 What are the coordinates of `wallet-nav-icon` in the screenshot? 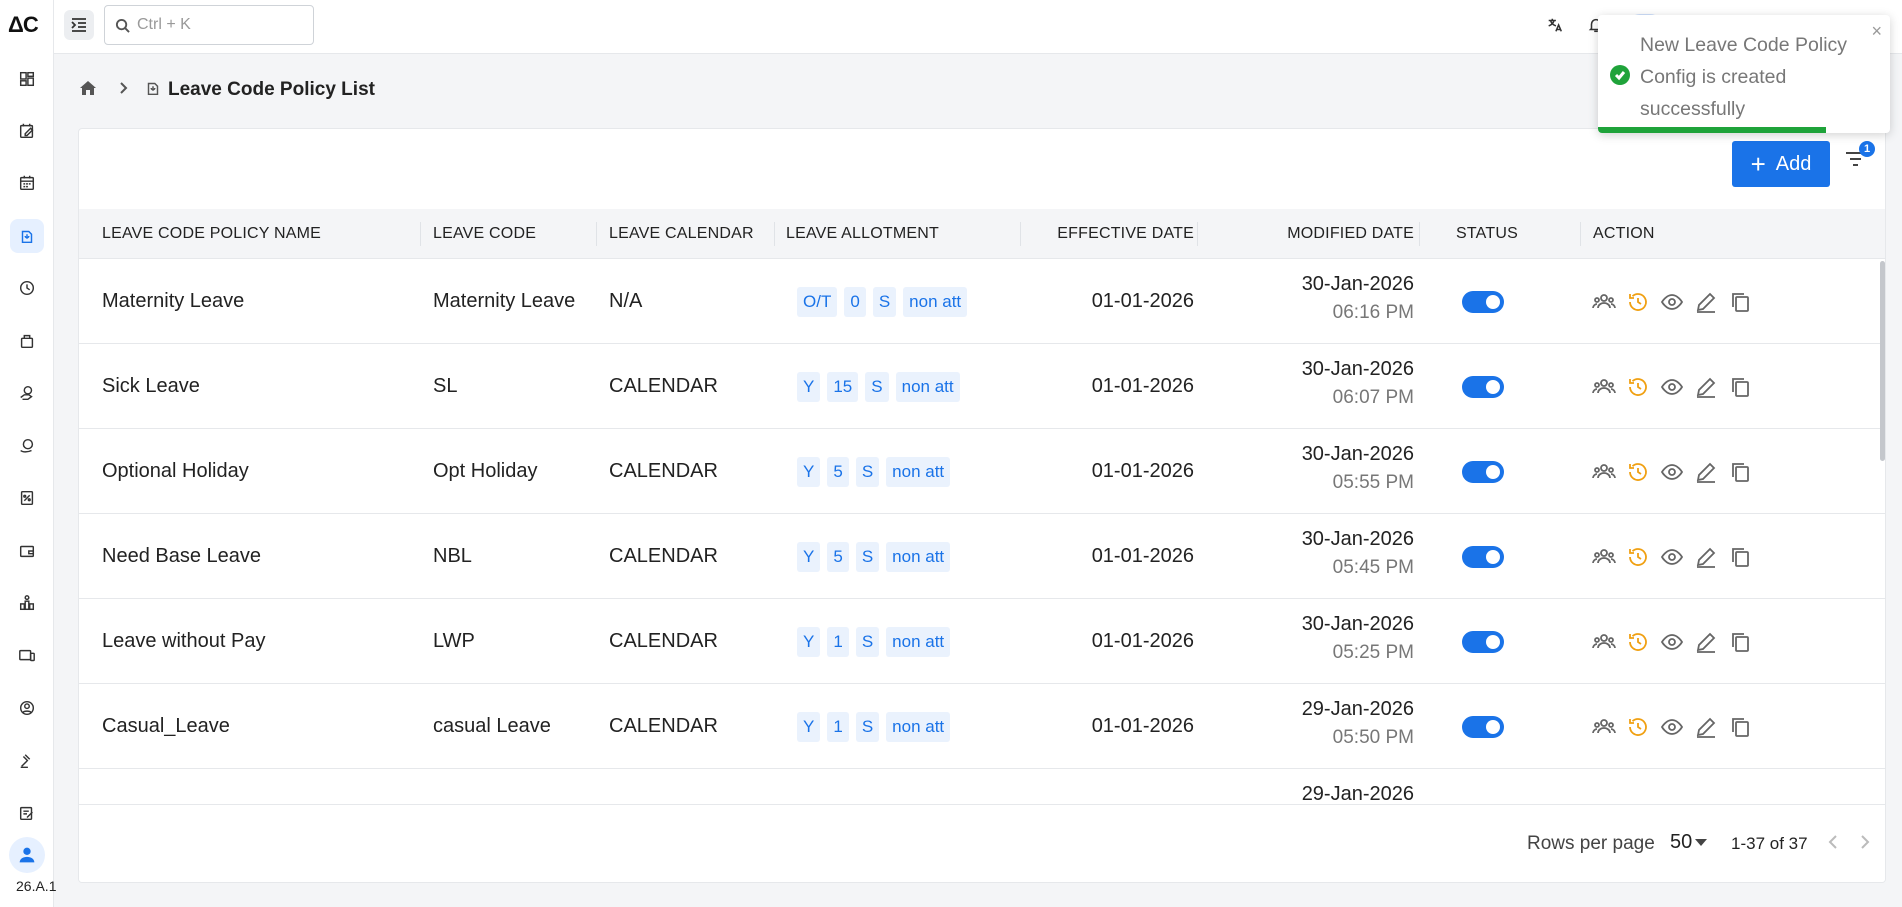 It's located at (27, 551).